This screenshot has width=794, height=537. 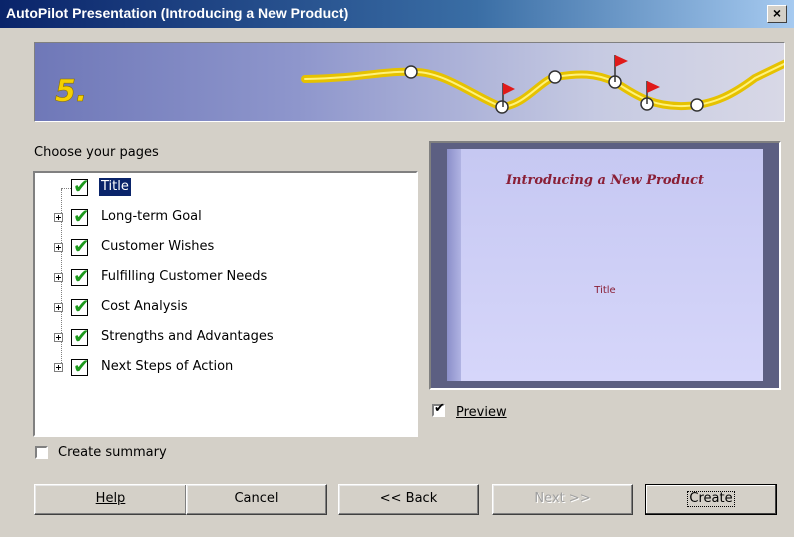 I want to click on tree-item-fulfilling-customer-needs: ✔ Fulfilling Customer Needs, so click(x=225, y=278).